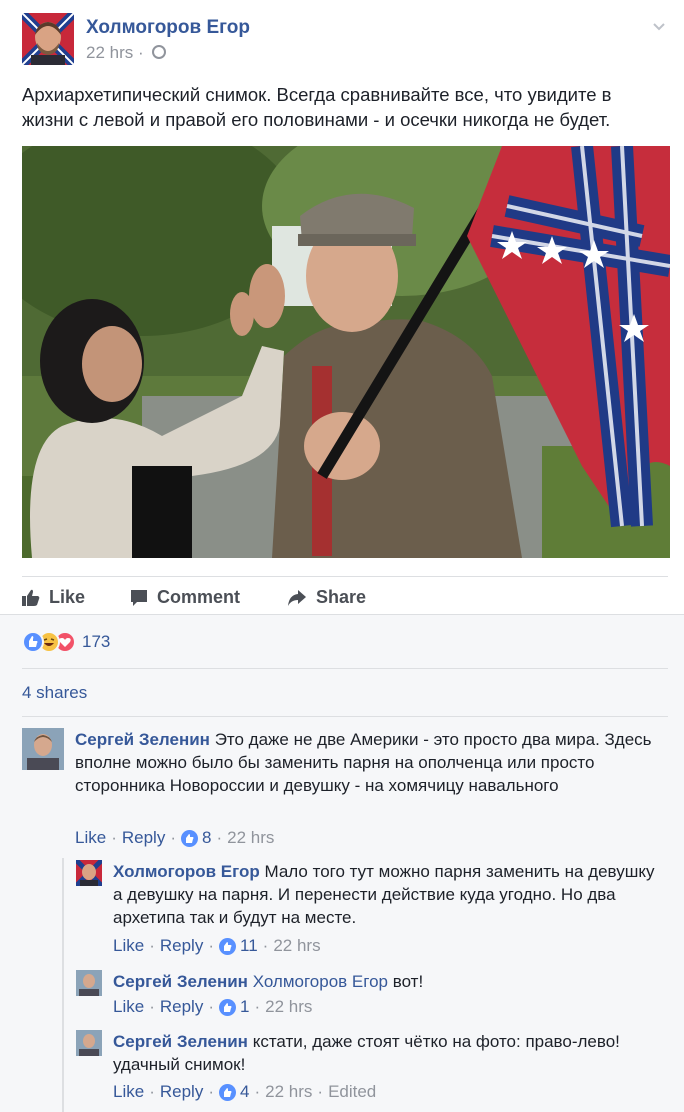 The image size is (684, 1112). Describe the element at coordinates (159, 52) in the screenshot. I see `globe-icon` at that location.